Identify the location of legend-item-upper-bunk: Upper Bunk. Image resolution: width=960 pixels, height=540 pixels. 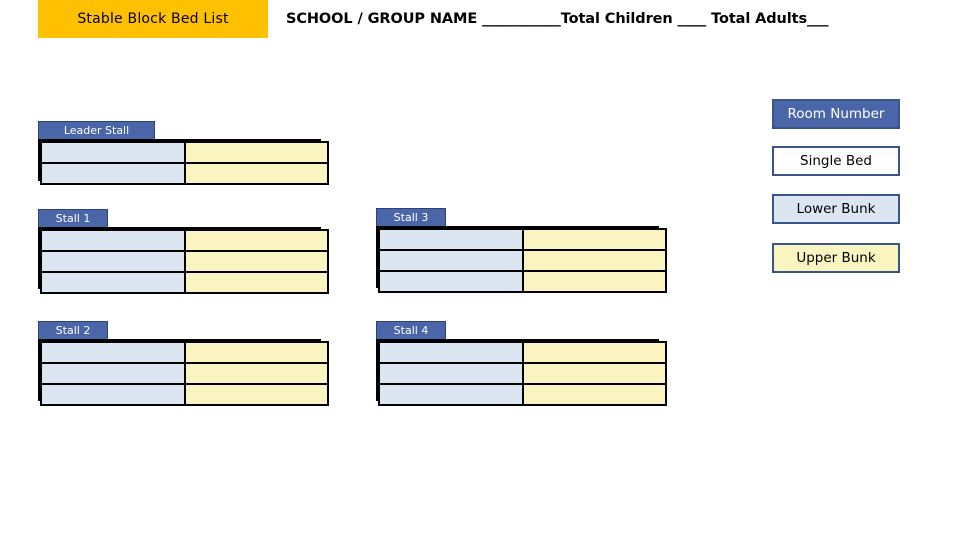
(836, 258).